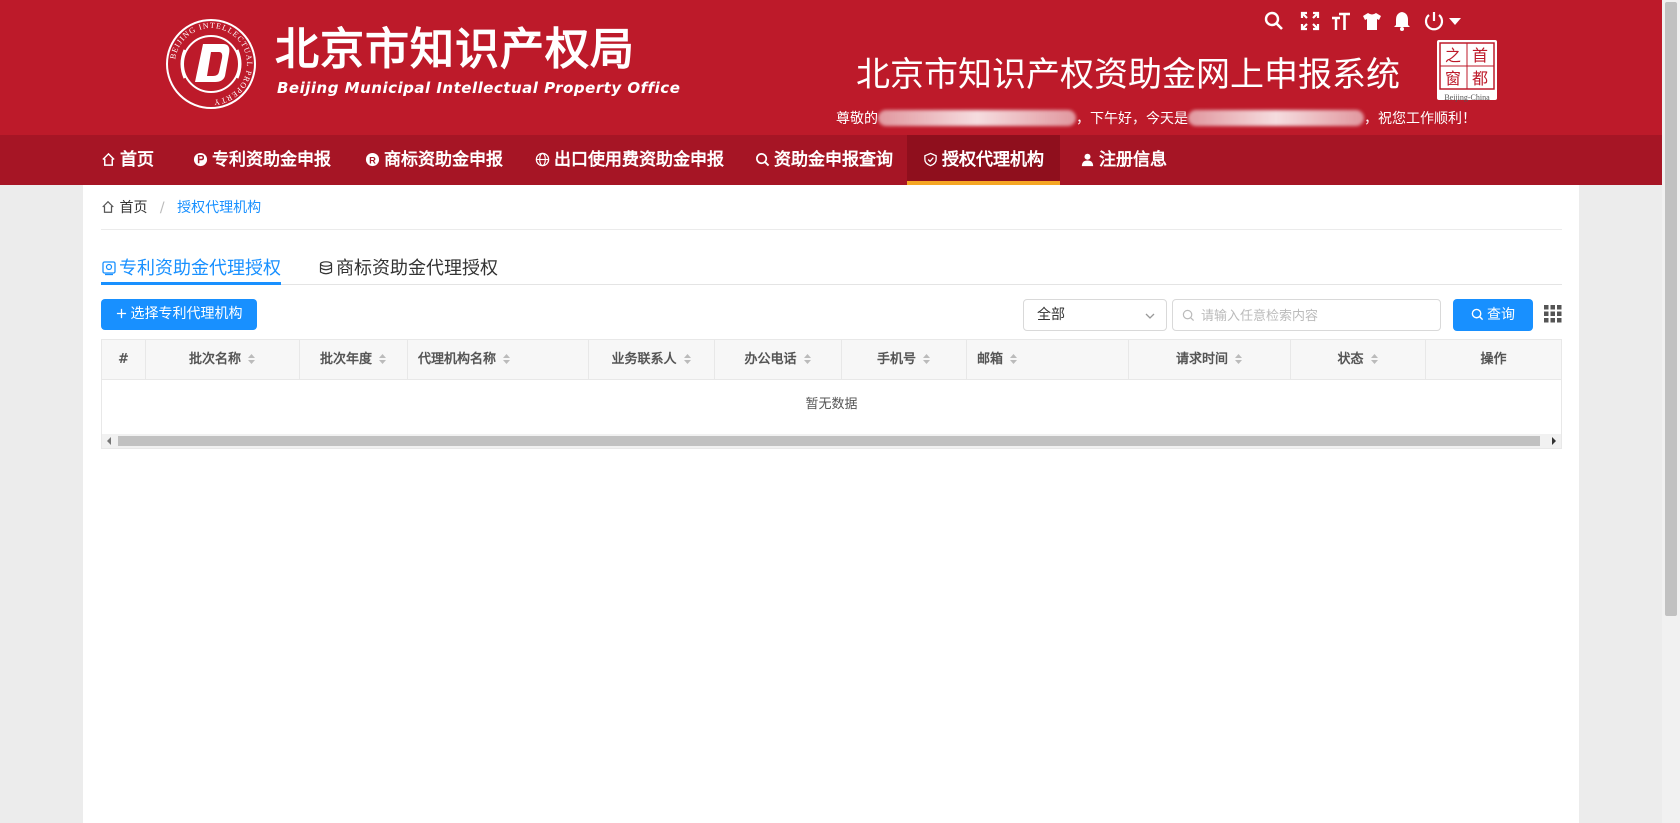 The width and height of the screenshot is (1680, 823). What do you see at coordinates (354, 359) in the screenshot?
I see `col-batch-year: 批次年度` at bounding box center [354, 359].